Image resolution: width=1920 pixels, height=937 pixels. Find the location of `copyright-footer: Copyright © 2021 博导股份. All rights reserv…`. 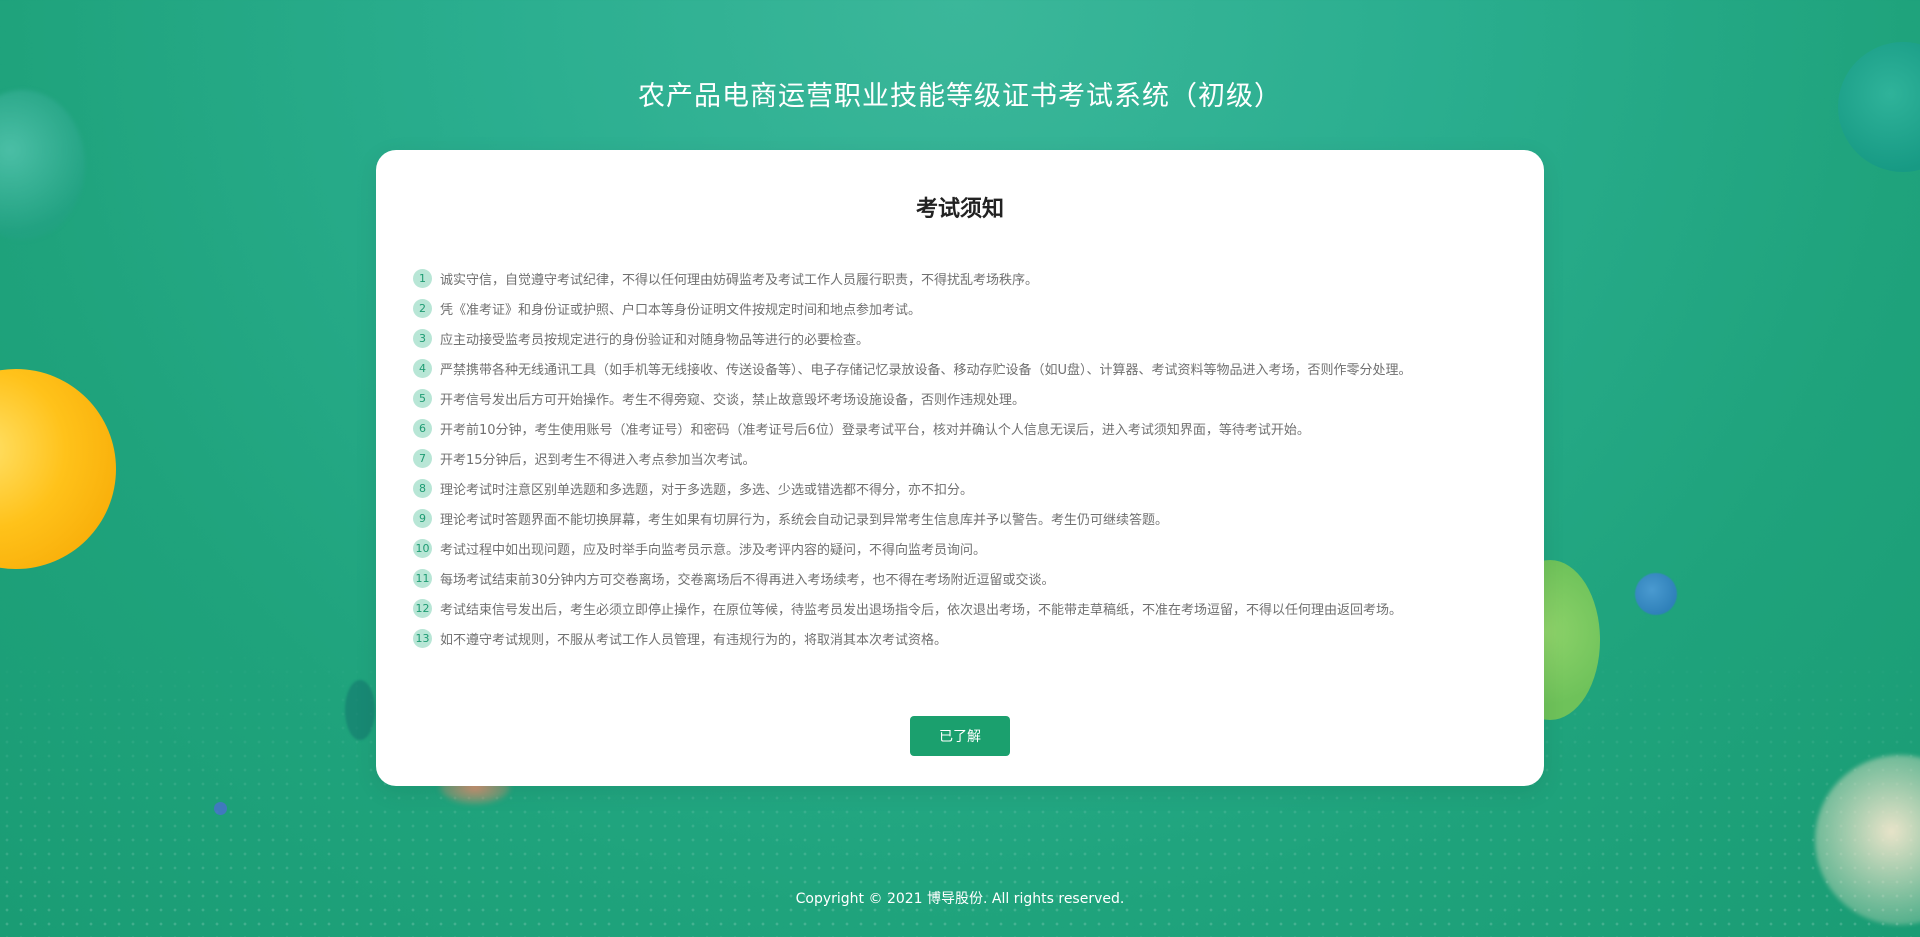

copyright-footer: Copyright © 2021 博导股份. All rights reserv… is located at coordinates (960, 899).